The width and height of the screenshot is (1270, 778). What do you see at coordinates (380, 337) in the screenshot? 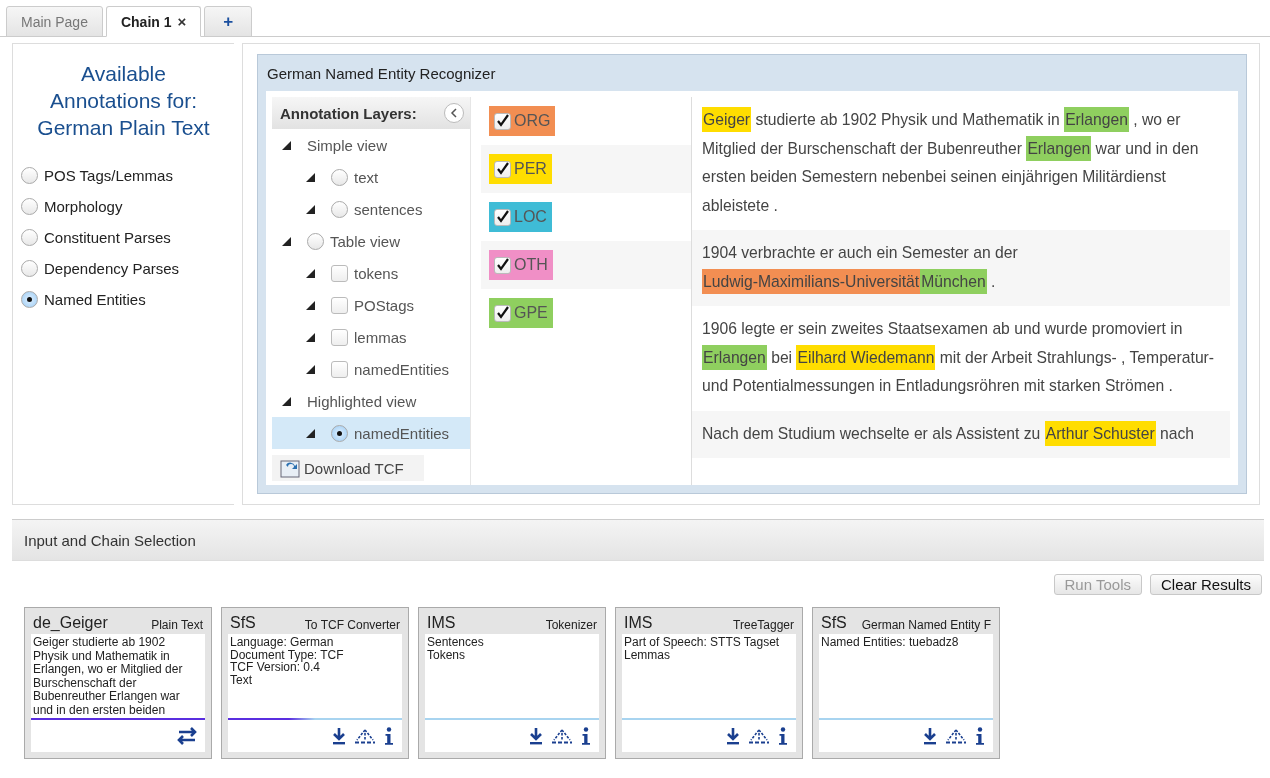
I see `layer-label: lemmas` at bounding box center [380, 337].